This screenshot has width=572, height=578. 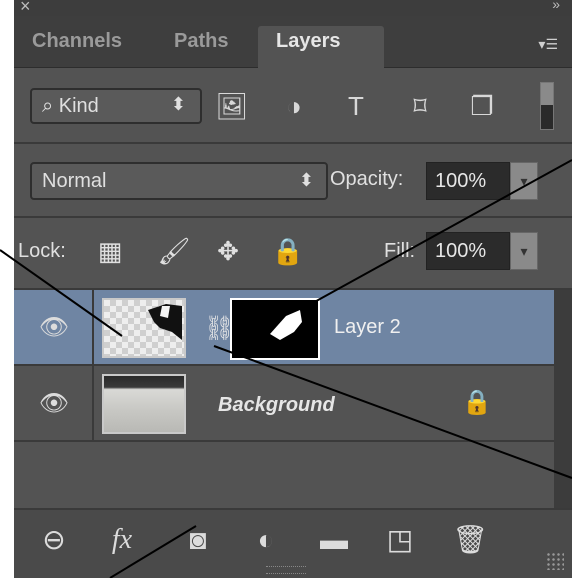 What do you see at coordinates (232, 106) in the screenshot?
I see `image-filter-icon: 🖼` at bounding box center [232, 106].